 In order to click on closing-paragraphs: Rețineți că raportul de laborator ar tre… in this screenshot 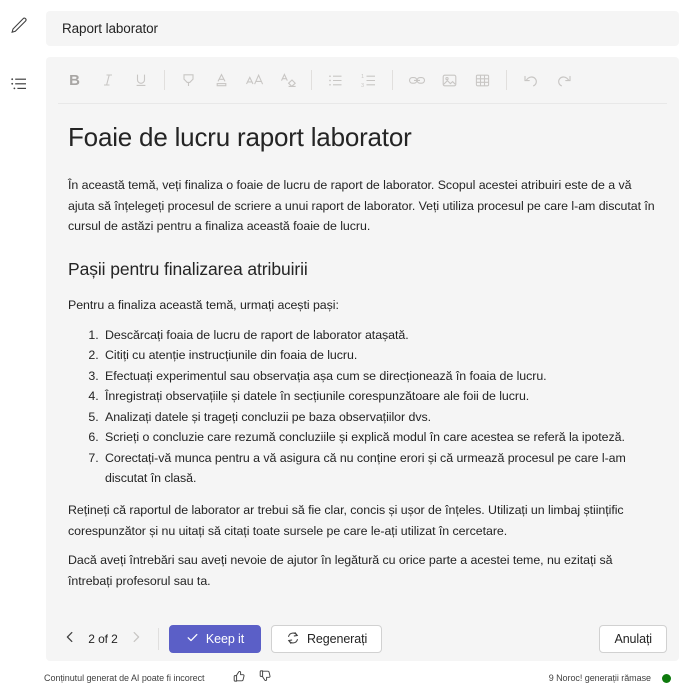, I will do `click(362, 545)`.